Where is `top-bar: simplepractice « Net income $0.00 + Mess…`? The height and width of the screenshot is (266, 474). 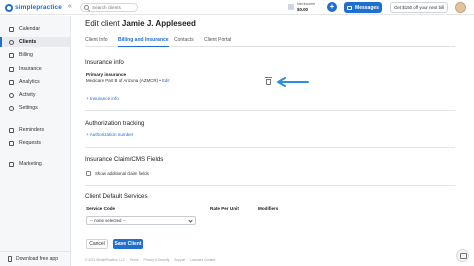
top-bar: simplepractice « Net income $0.00 + Mess… is located at coordinates (237, 7).